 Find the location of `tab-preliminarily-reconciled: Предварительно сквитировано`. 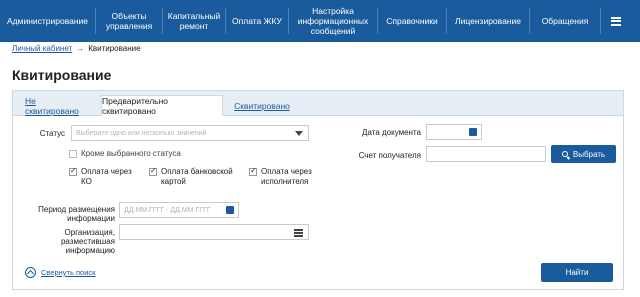

tab-preliminarily-reconciled: Предварительно сквитировано is located at coordinates (162, 105).